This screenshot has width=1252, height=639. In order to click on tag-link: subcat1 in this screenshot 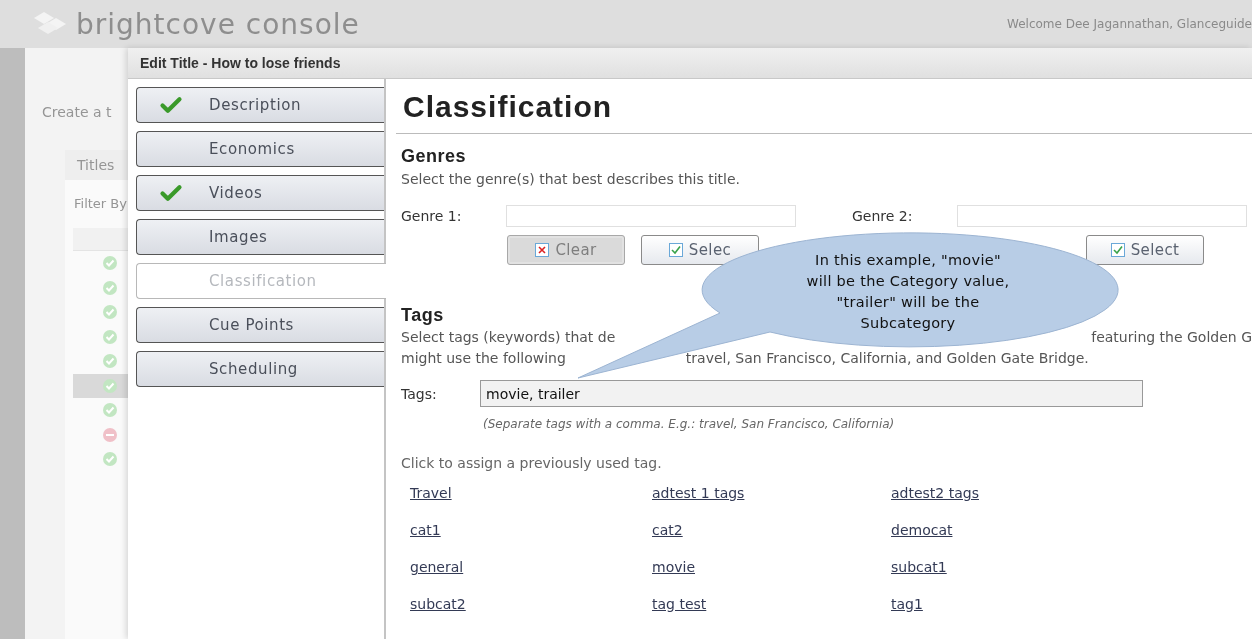, I will do `click(919, 569)`.